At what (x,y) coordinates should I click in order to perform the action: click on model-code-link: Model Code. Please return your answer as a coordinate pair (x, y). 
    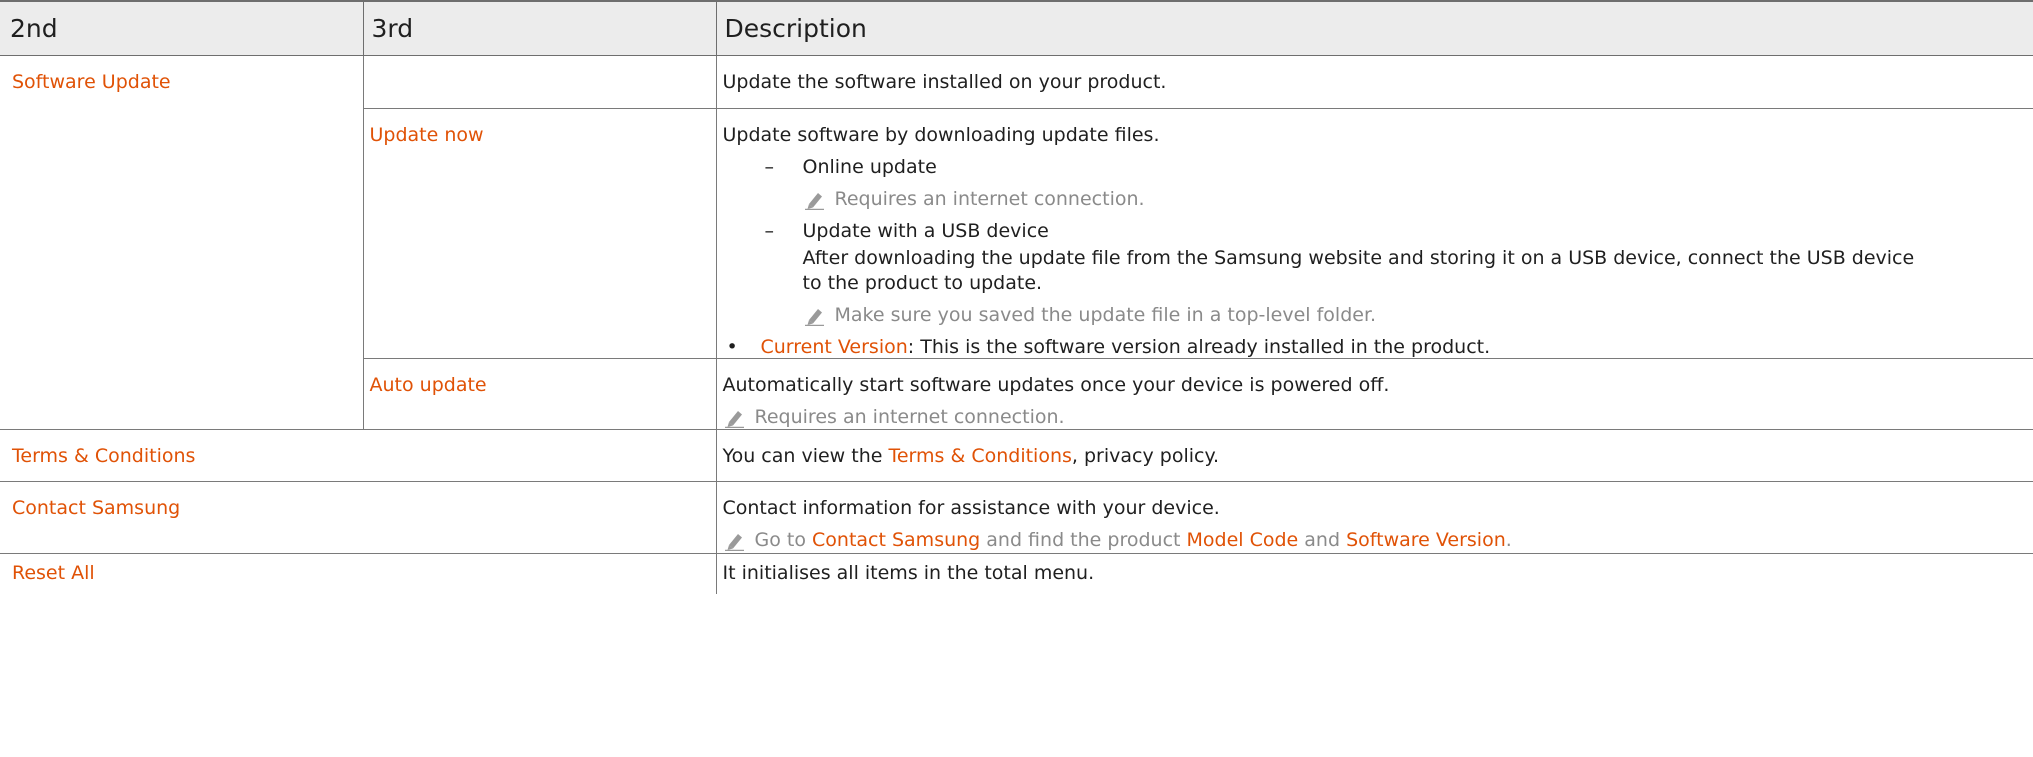
    Looking at the image, I should click on (1243, 540).